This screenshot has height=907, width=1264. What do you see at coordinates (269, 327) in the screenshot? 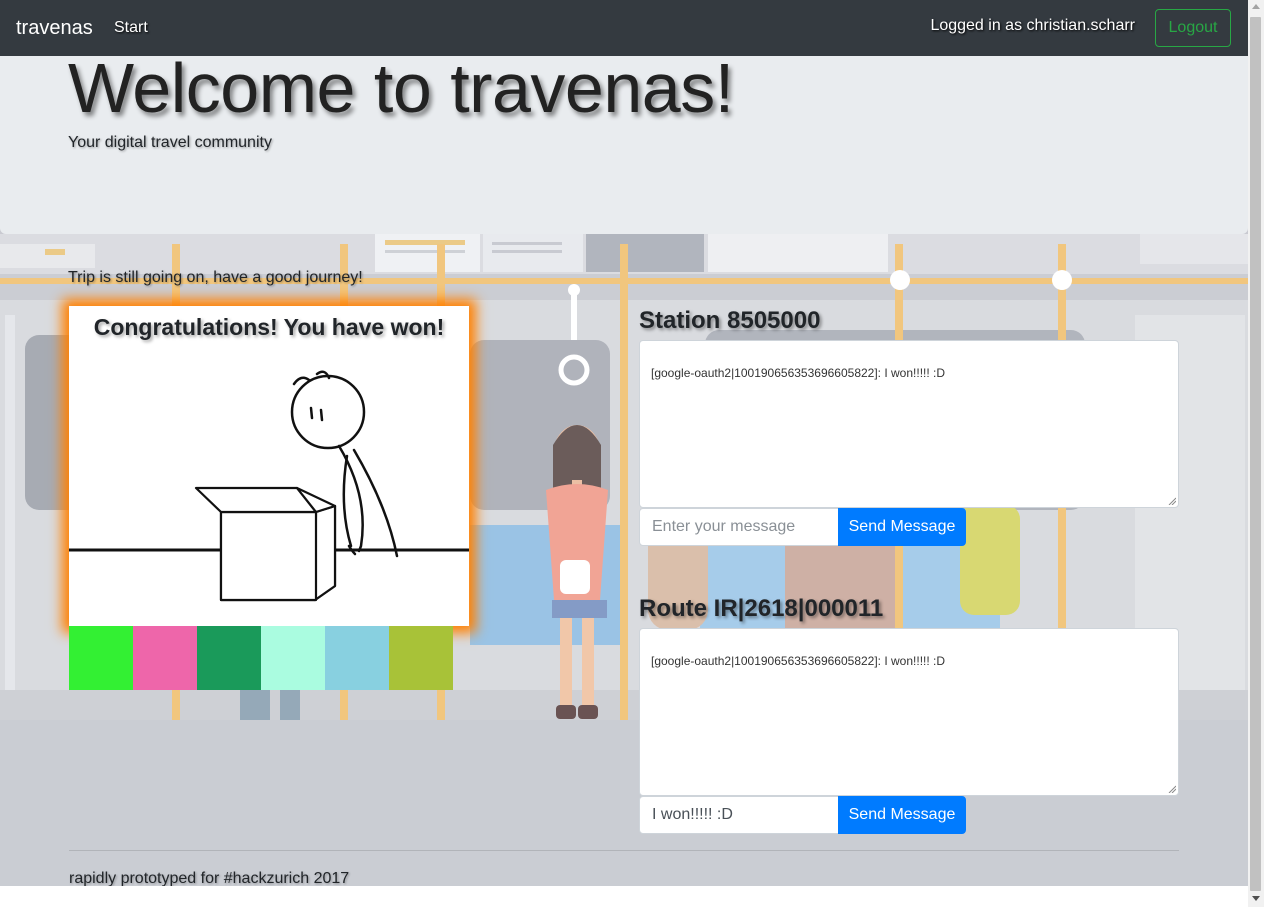
I see `win-message: Congratulations! You have won!` at bounding box center [269, 327].